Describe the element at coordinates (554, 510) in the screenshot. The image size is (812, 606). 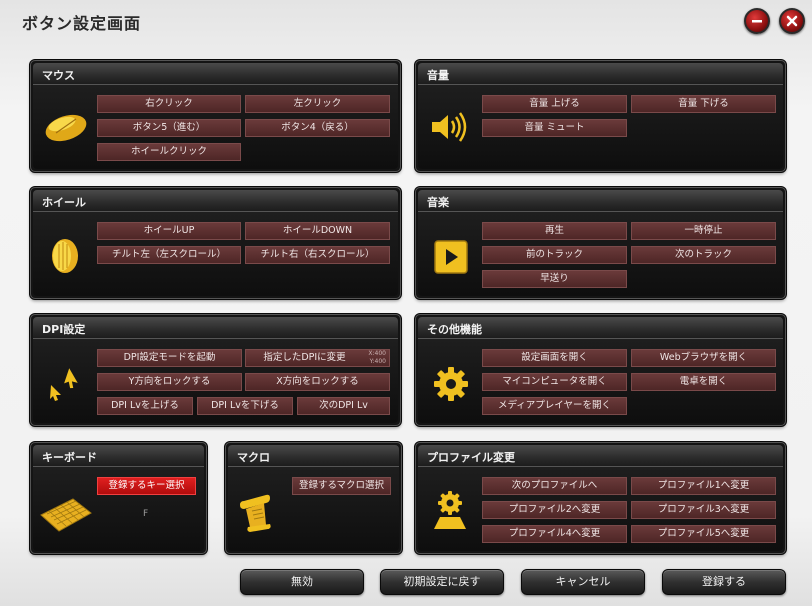
I see `profile2-button: プロファイル2へ変更` at that location.